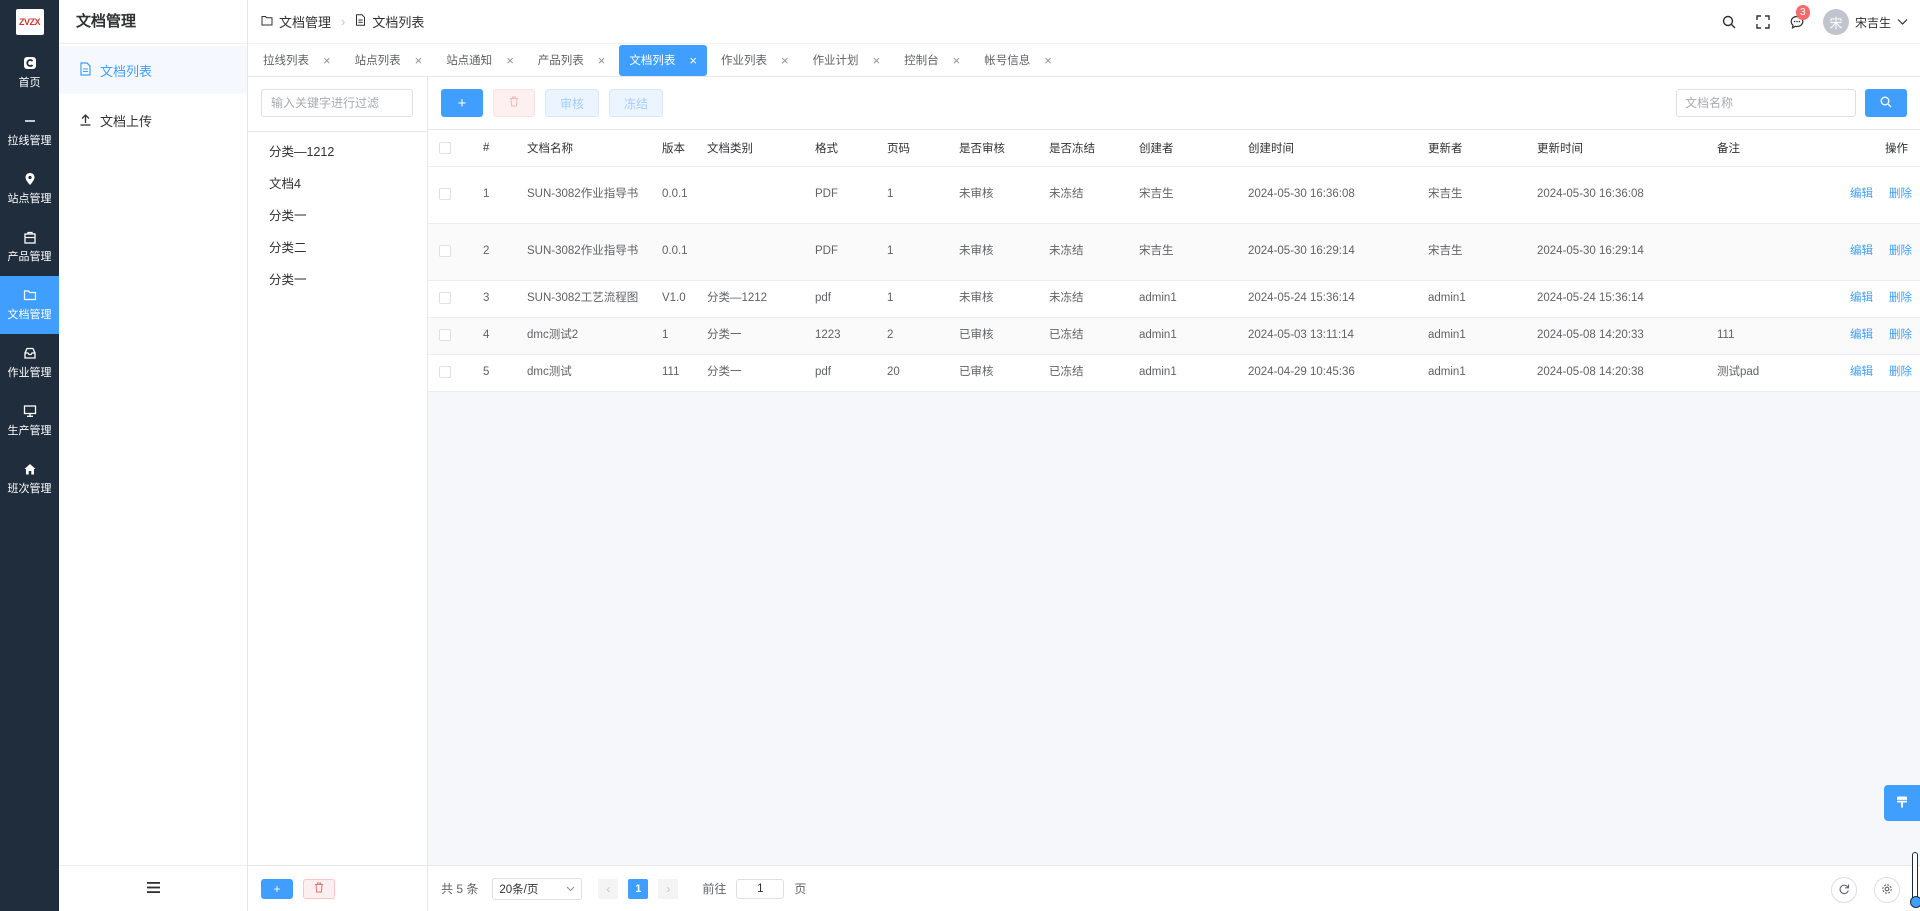  Describe the element at coordinates (29, 479) in the screenshot. I see `rail-item-shift: 班次管理` at that location.